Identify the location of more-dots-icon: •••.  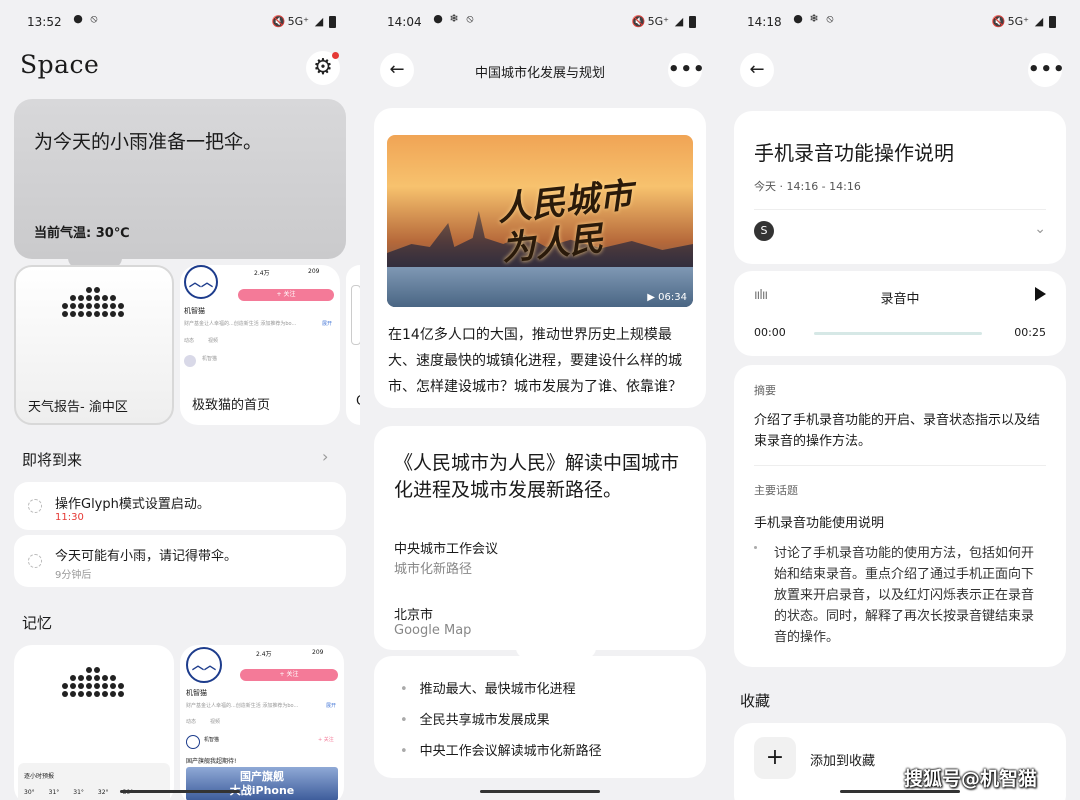
(1047, 69).